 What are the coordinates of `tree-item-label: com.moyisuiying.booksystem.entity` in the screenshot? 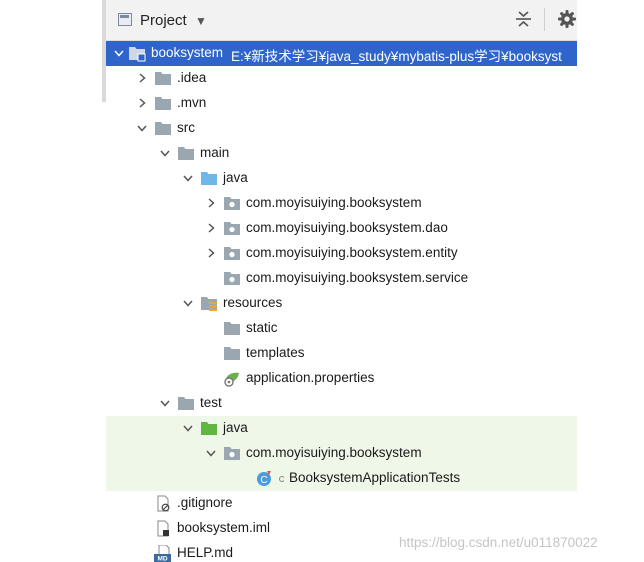 It's located at (352, 252).